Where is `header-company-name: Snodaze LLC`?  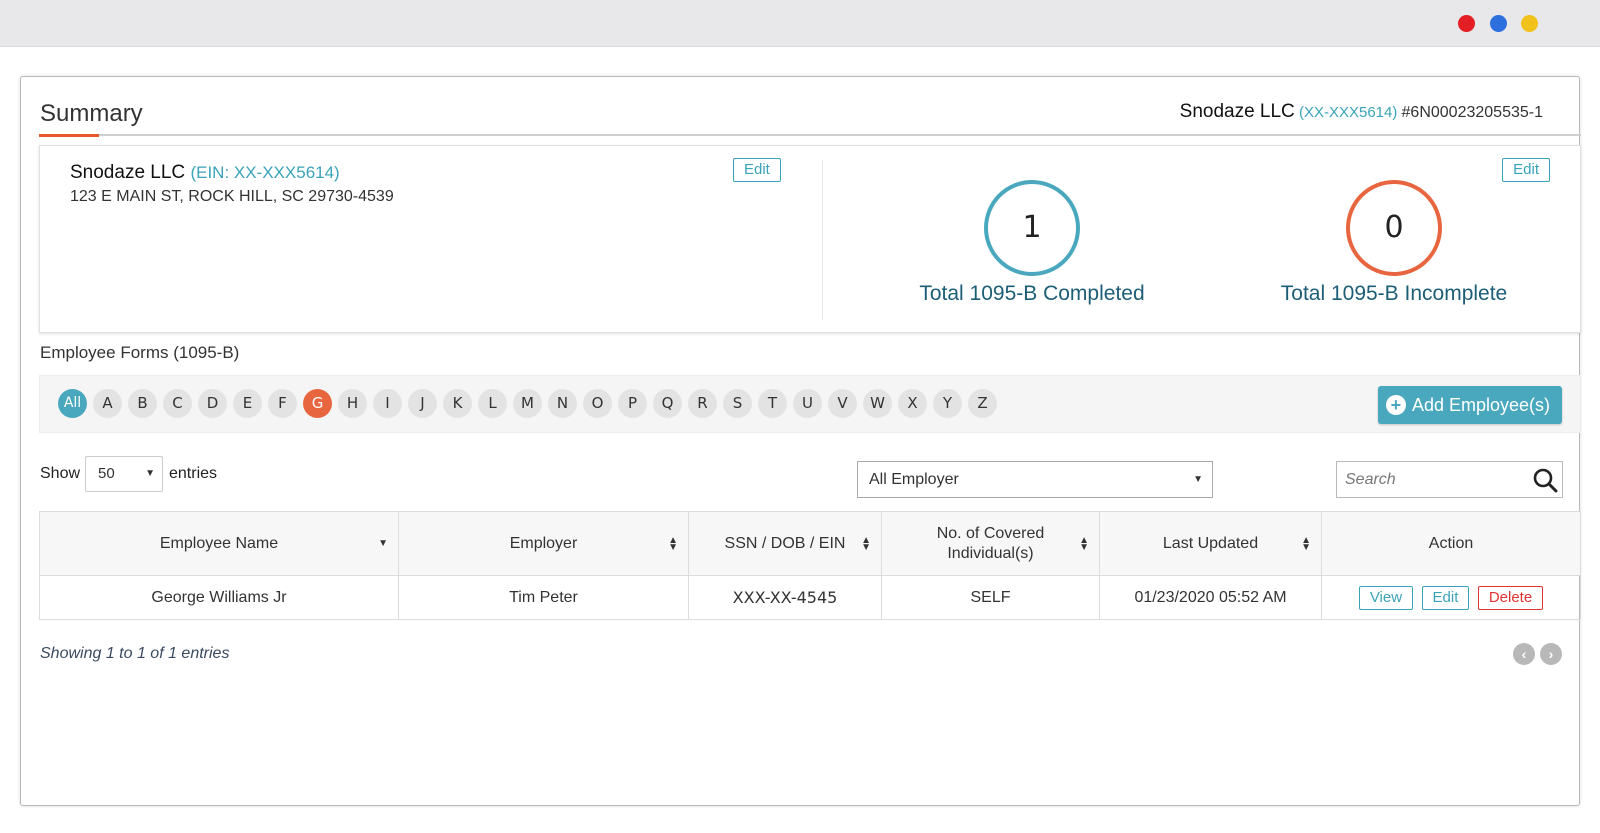 header-company-name: Snodaze LLC is located at coordinates (1237, 111).